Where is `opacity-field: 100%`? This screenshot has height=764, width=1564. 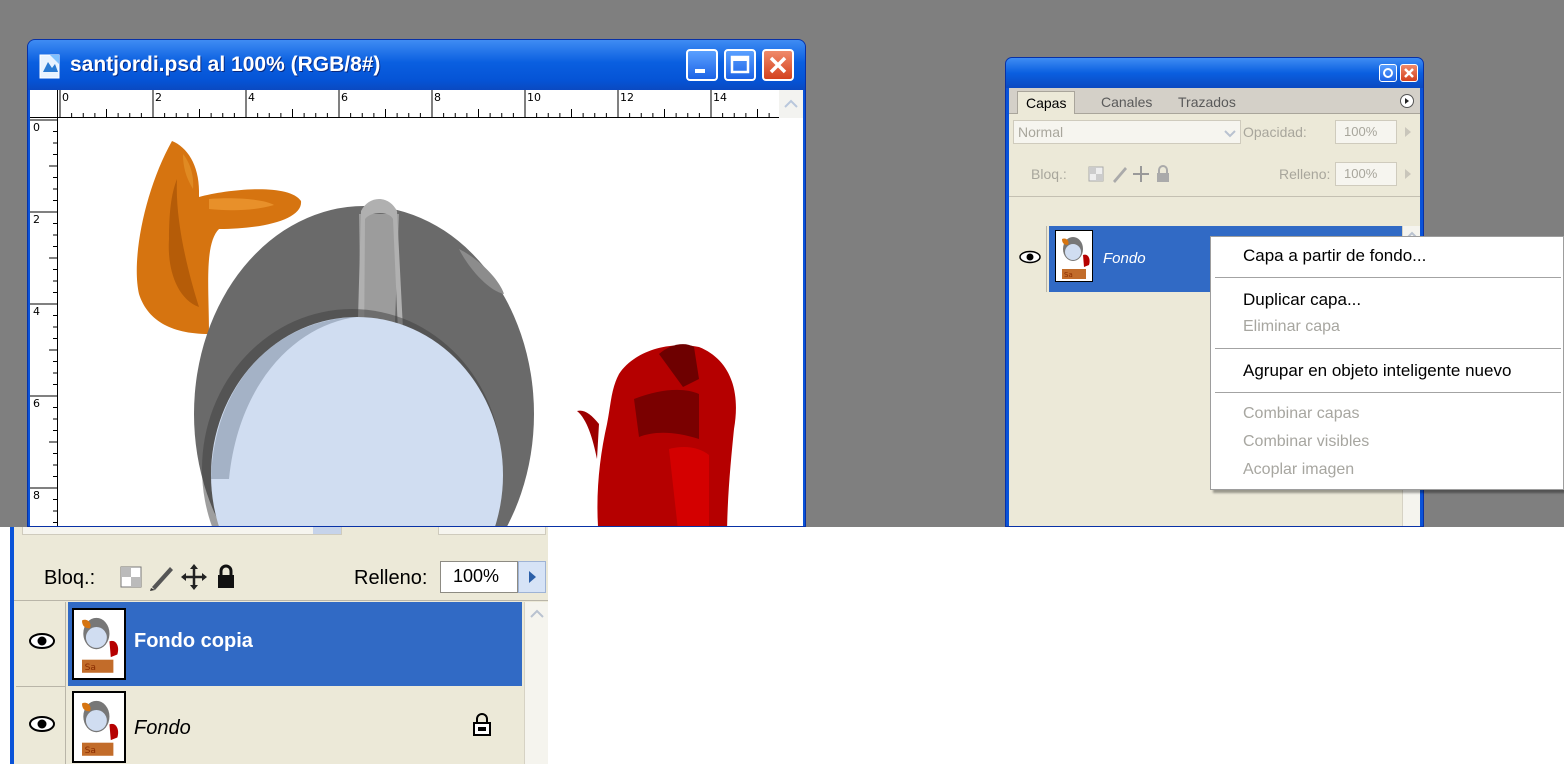
opacity-field: 100% is located at coordinates (1366, 132).